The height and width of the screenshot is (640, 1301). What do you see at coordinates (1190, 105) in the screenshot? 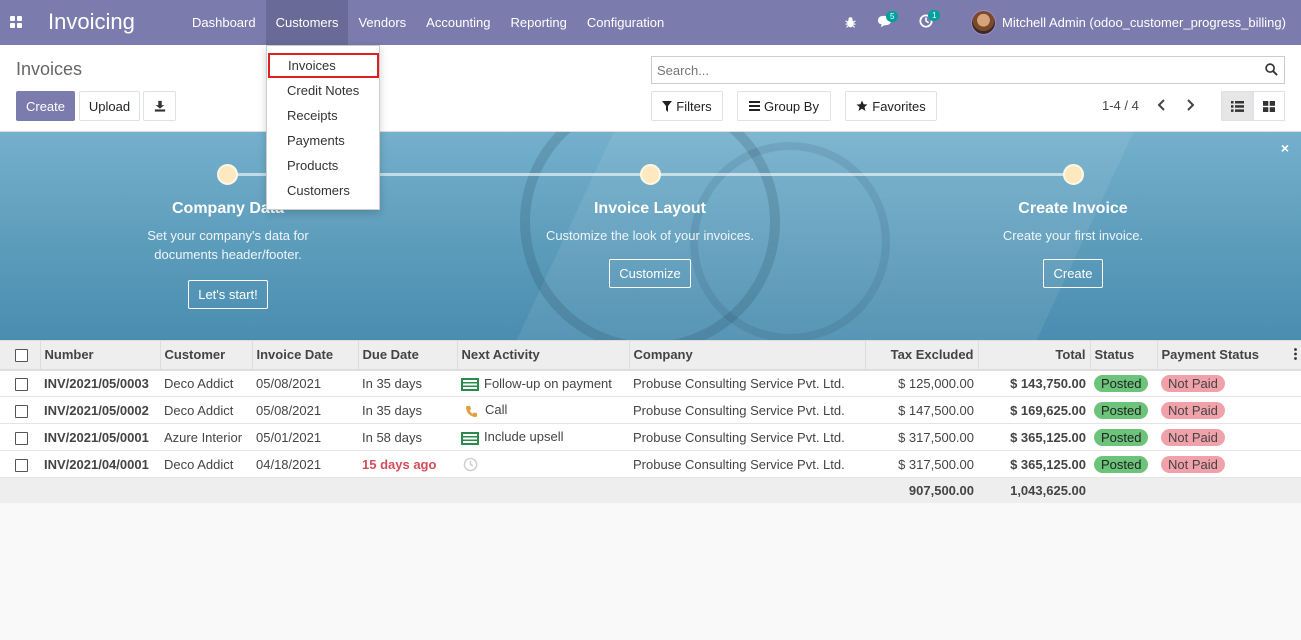
I see `pager-next-icon` at bounding box center [1190, 105].